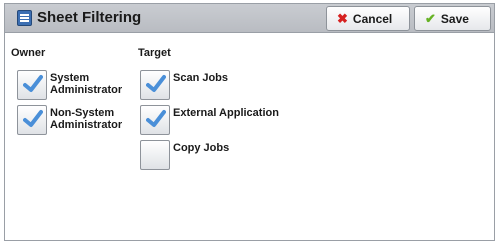 The height and width of the screenshot is (246, 500). I want to click on owner-system-administrator-checkbox, so click(32, 85).